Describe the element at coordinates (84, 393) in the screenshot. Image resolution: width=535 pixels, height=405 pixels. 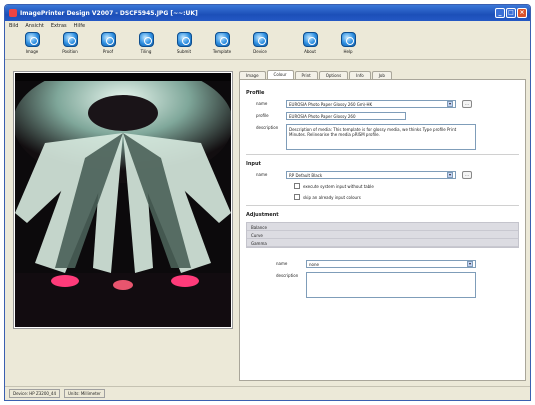
I see `status-units: Units: Millimeter` at that location.